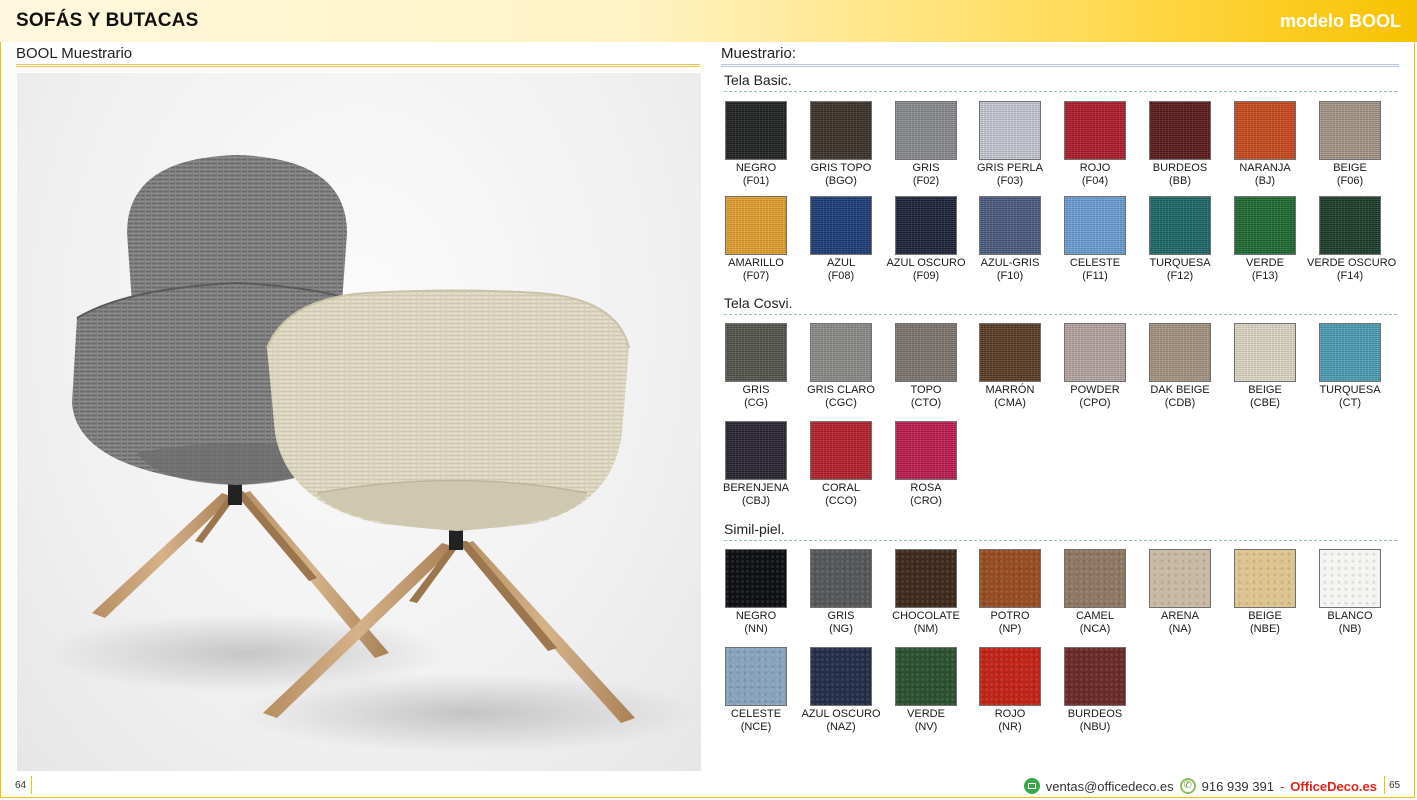 The height and width of the screenshot is (800, 1417). What do you see at coordinates (1180, 263) in the screenshot?
I see `swatch-name: TURQUESA` at bounding box center [1180, 263].